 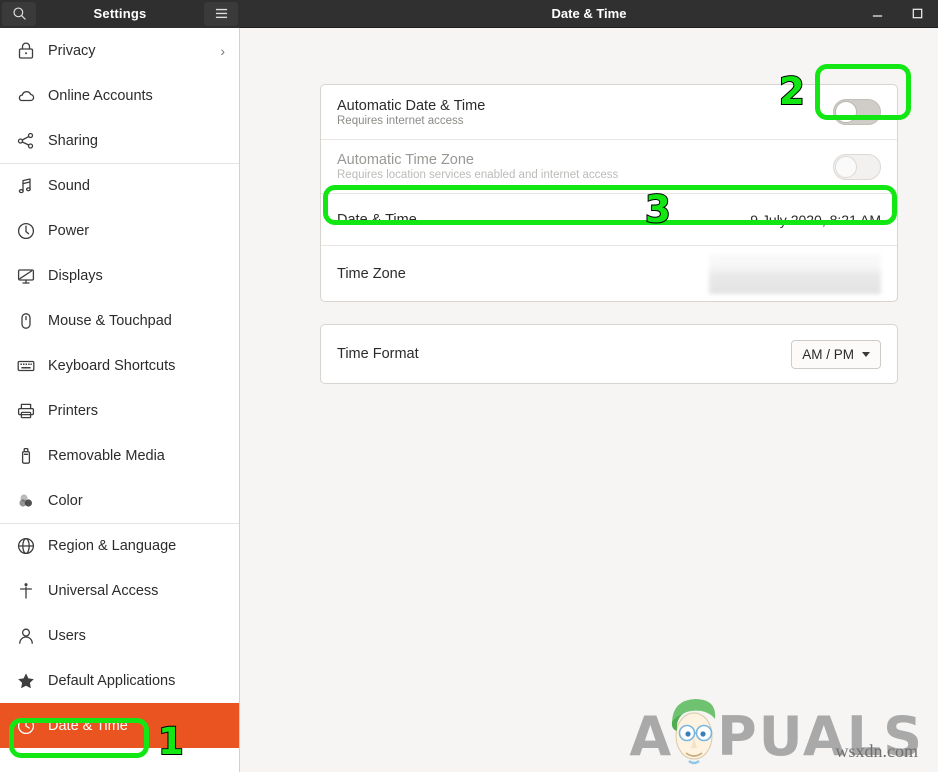 I want to click on sidebar-item-label: Keyboard Shortcuts, so click(x=112, y=365).